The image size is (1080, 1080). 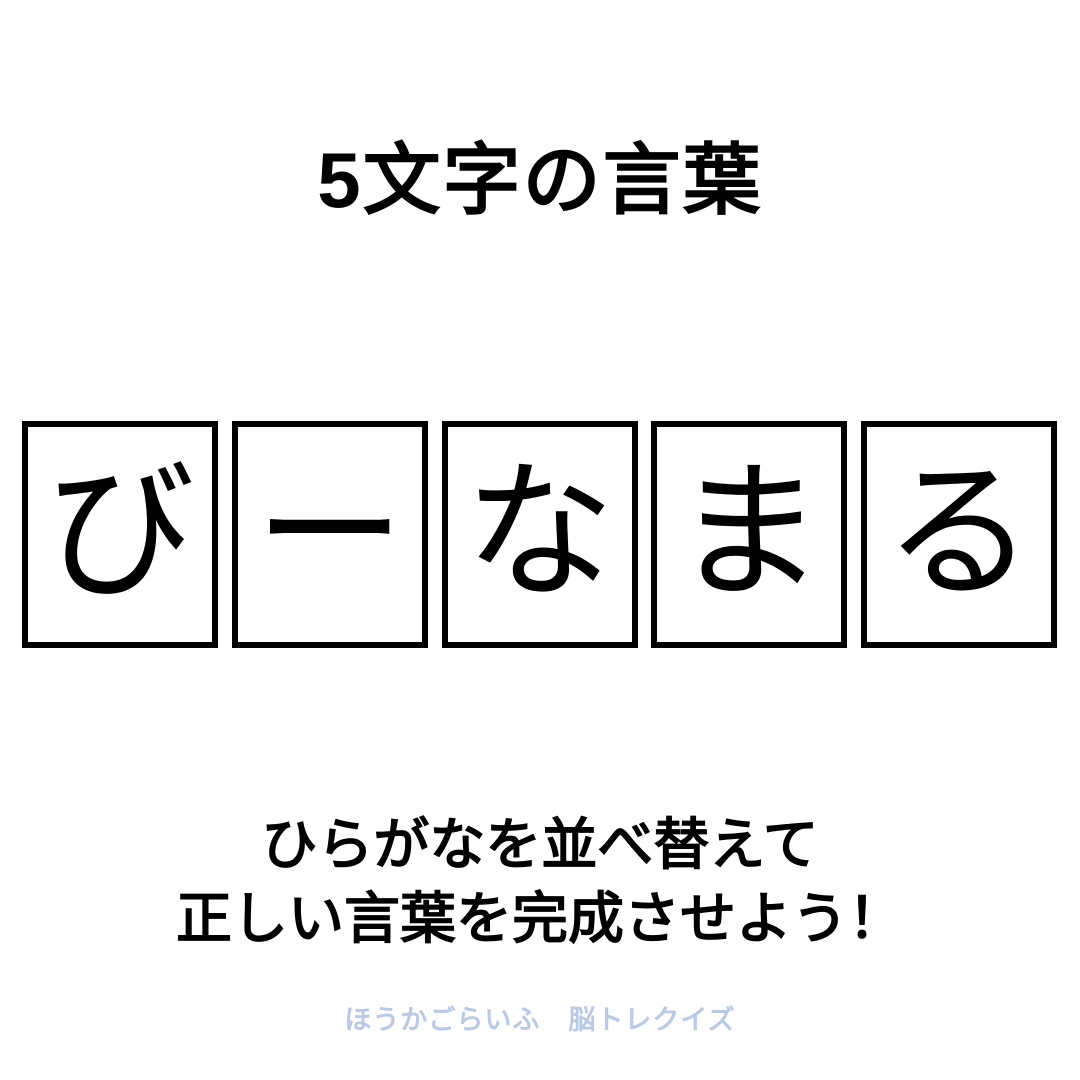 I want to click on tile-letter-na: な, so click(x=539, y=532).